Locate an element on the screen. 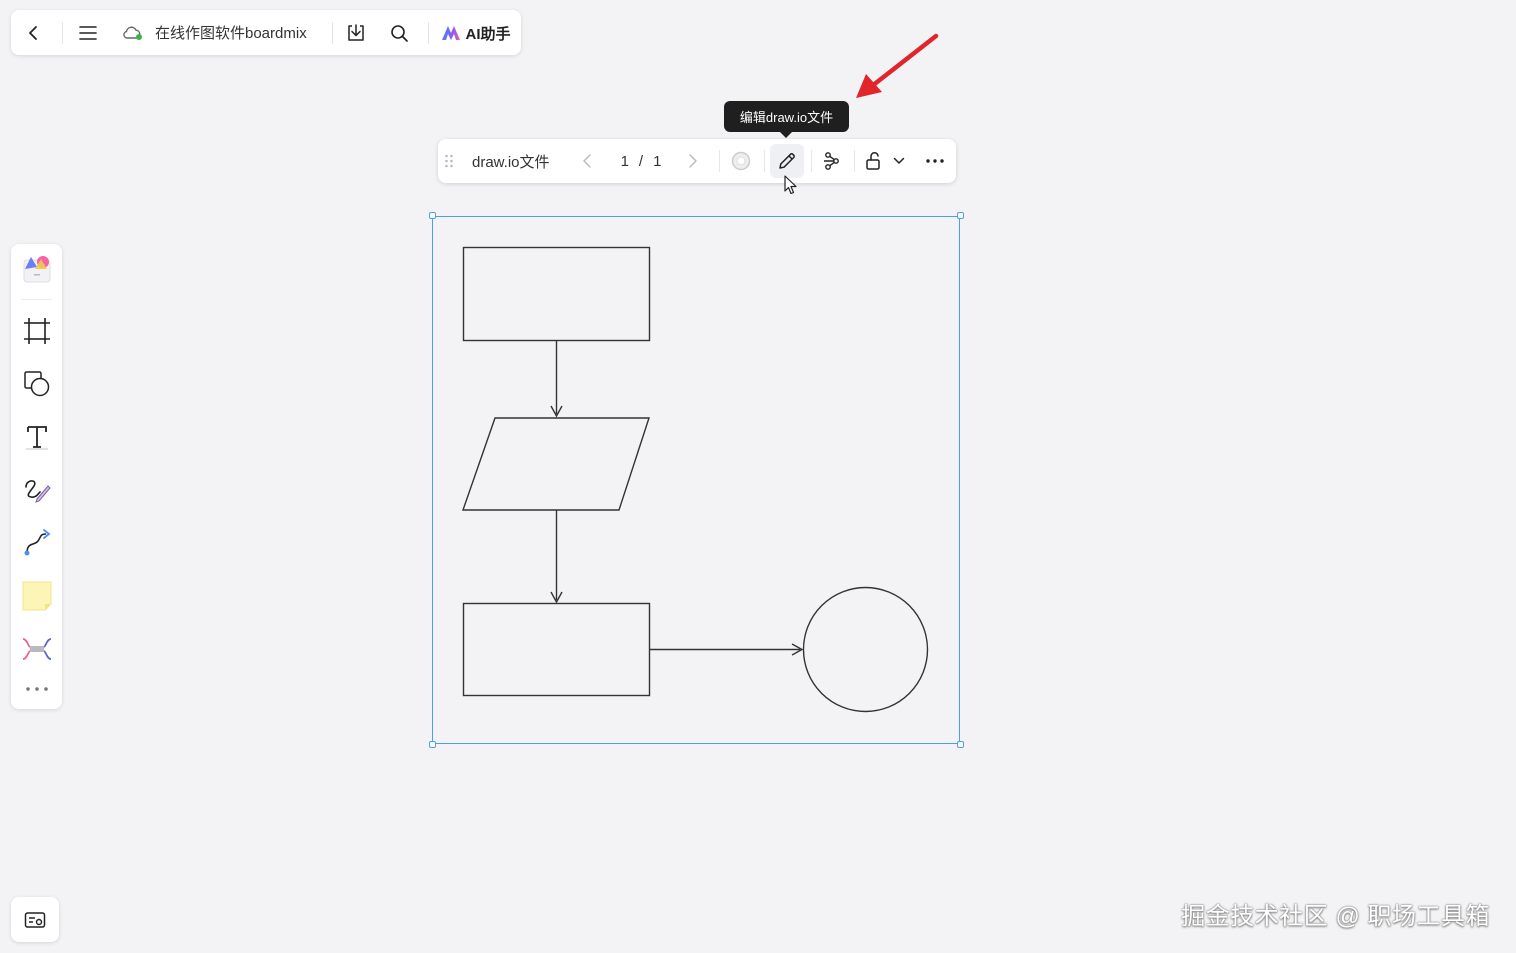 Image resolution: width=1516 pixels, height=953 pixels. more-horizontal-icon is located at coordinates (935, 161).